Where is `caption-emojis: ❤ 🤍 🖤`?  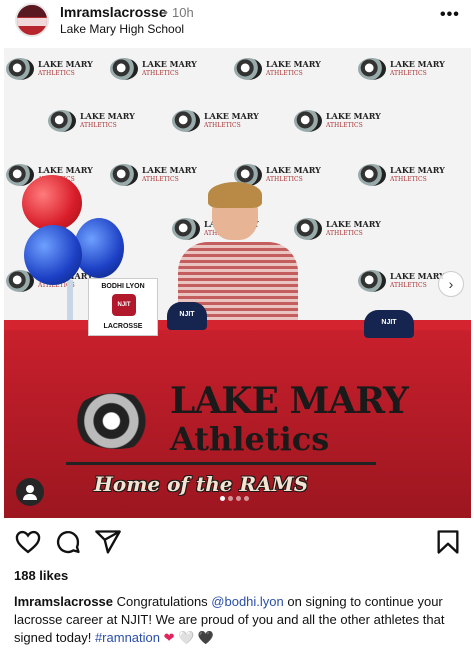 caption-emojis: ❤ 🤍 🖤 is located at coordinates (189, 637).